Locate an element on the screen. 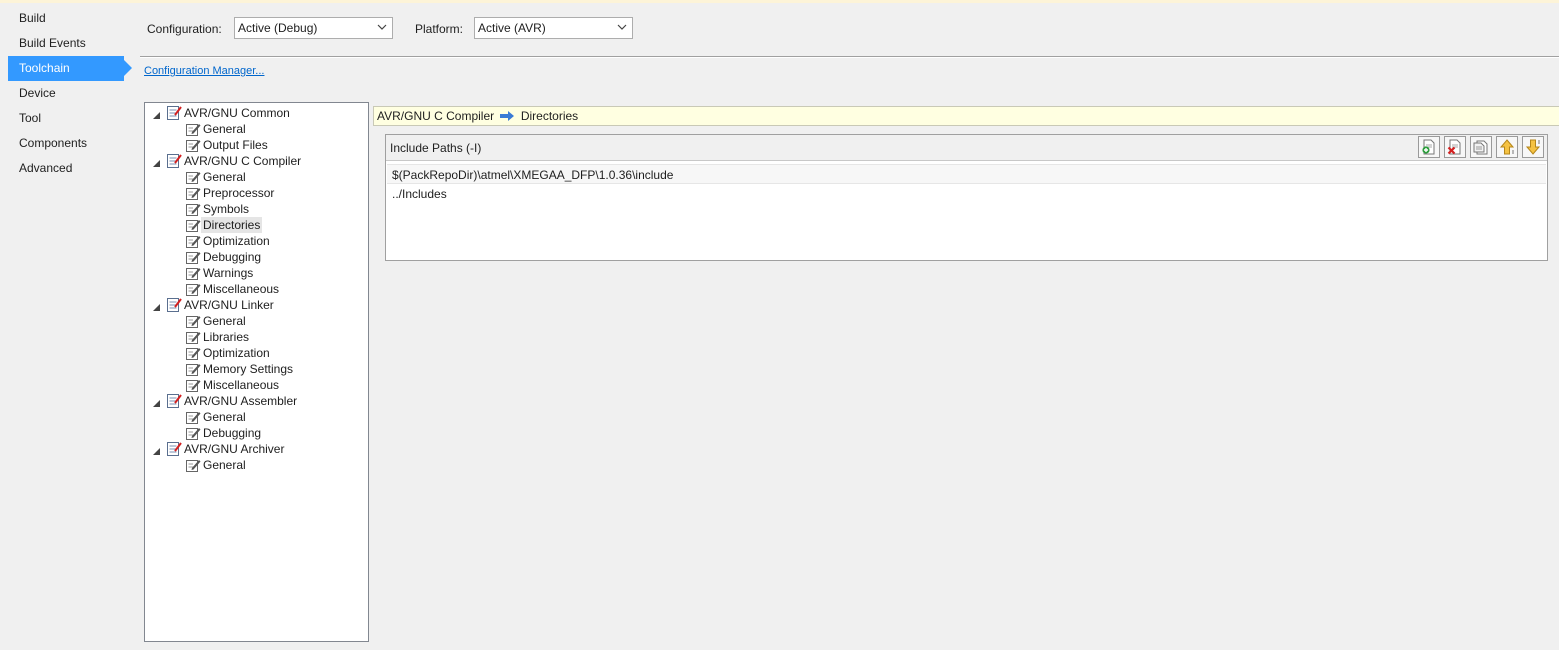 The height and width of the screenshot is (650, 1559). platform-label: Platform: is located at coordinates (439, 29).